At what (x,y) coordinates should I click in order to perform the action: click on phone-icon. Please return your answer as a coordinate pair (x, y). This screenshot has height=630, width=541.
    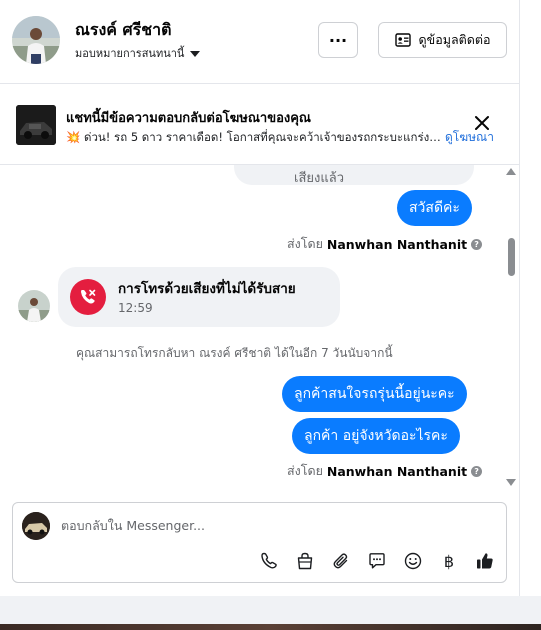
    Looking at the image, I should click on (269, 561).